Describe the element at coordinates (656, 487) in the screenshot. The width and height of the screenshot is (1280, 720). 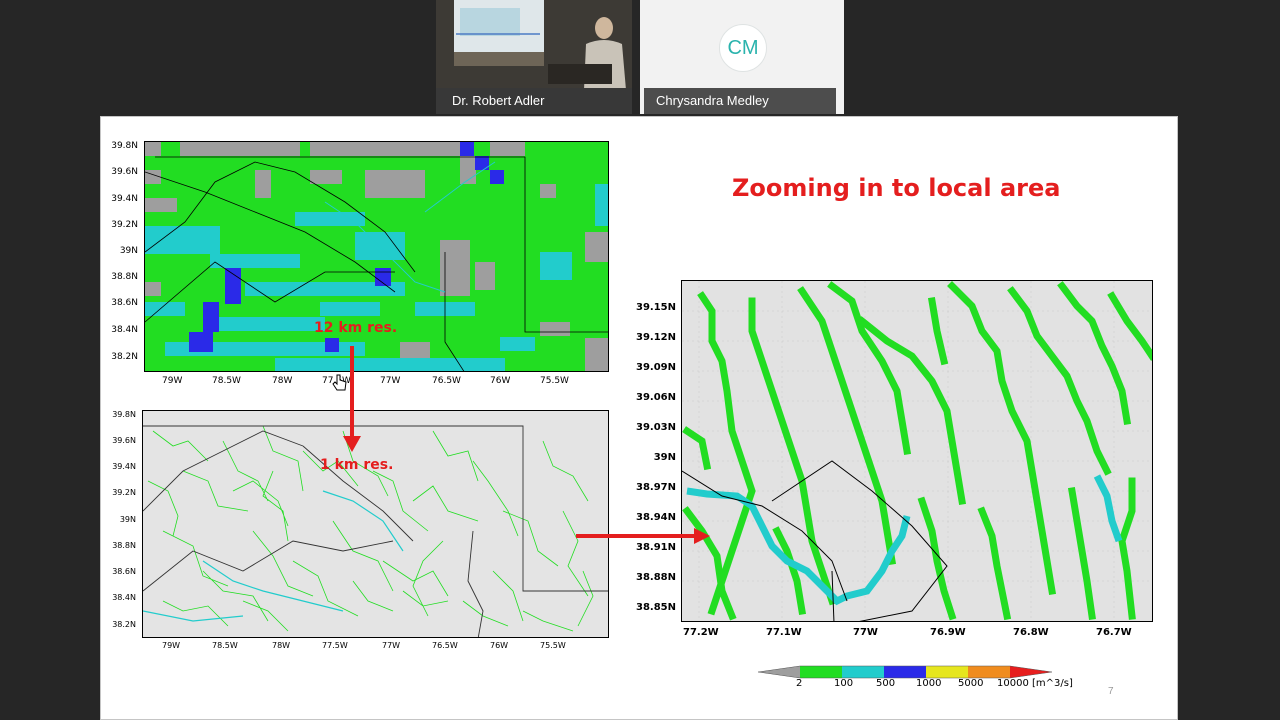
I see `y-tick: 38.97N` at that location.